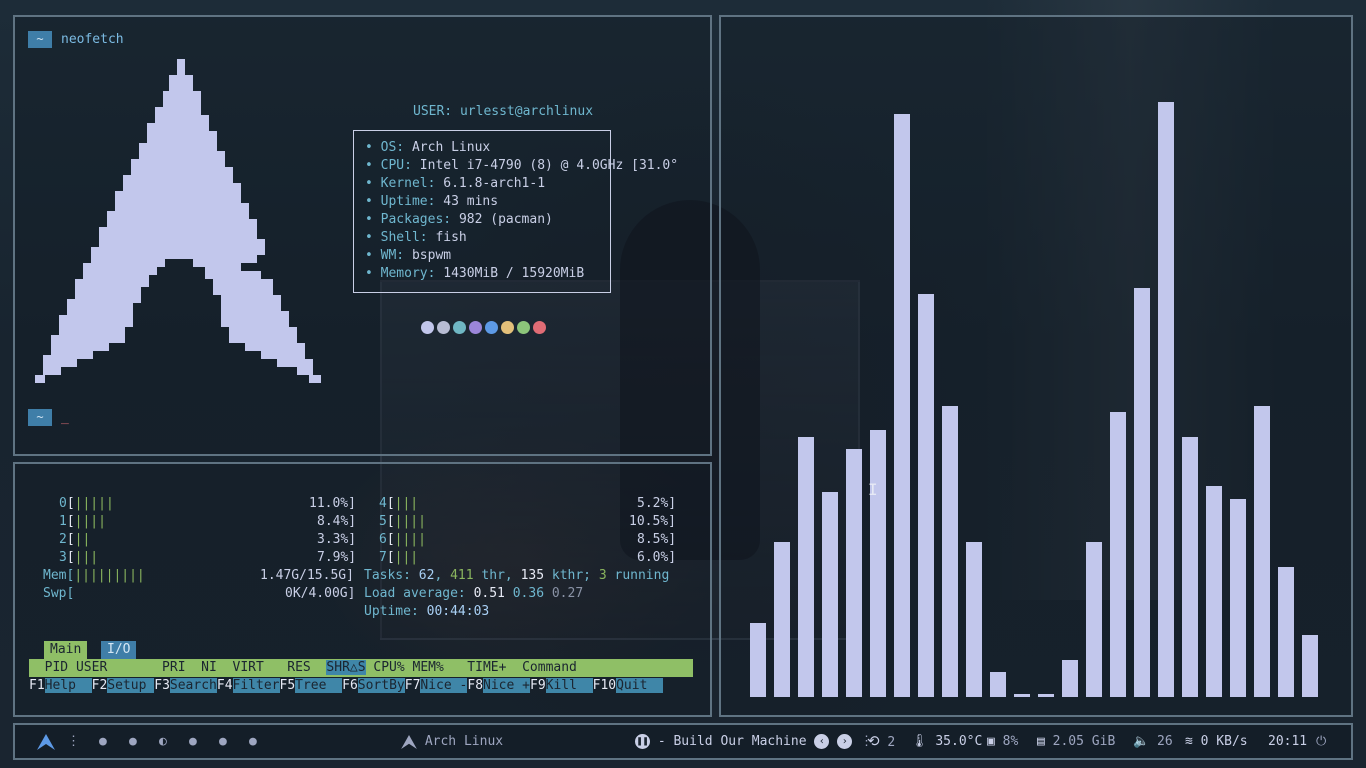  What do you see at coordinates (288, 685) in the screenshot?
I see `fkey-f5: F5` at bounding box center [288, 685].